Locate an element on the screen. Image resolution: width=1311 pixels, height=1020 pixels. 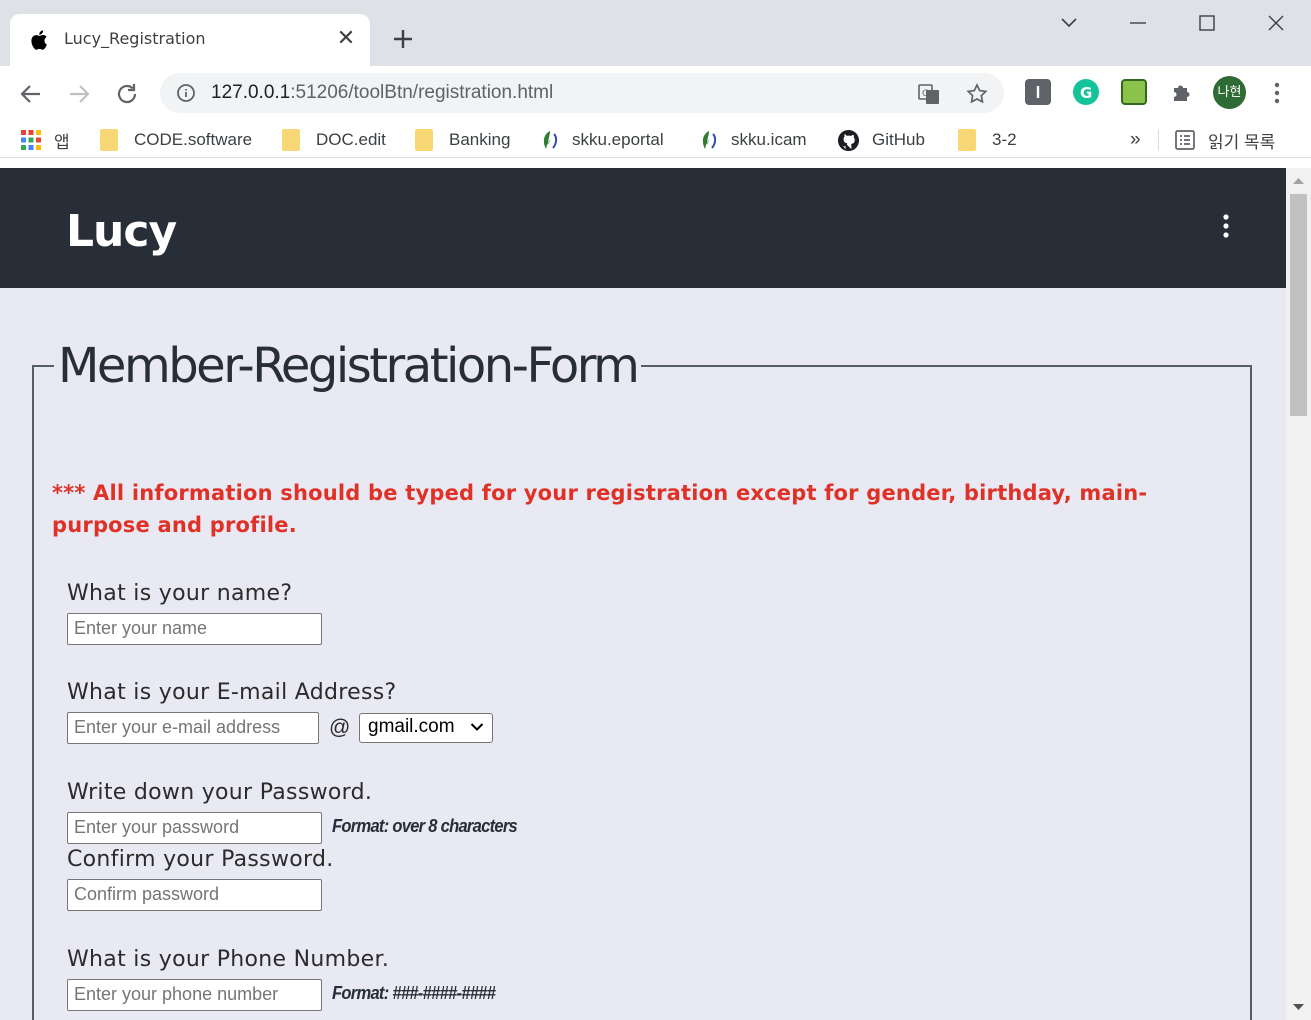
tab-search-chevron-icon is located at coordinates (1069, 23).